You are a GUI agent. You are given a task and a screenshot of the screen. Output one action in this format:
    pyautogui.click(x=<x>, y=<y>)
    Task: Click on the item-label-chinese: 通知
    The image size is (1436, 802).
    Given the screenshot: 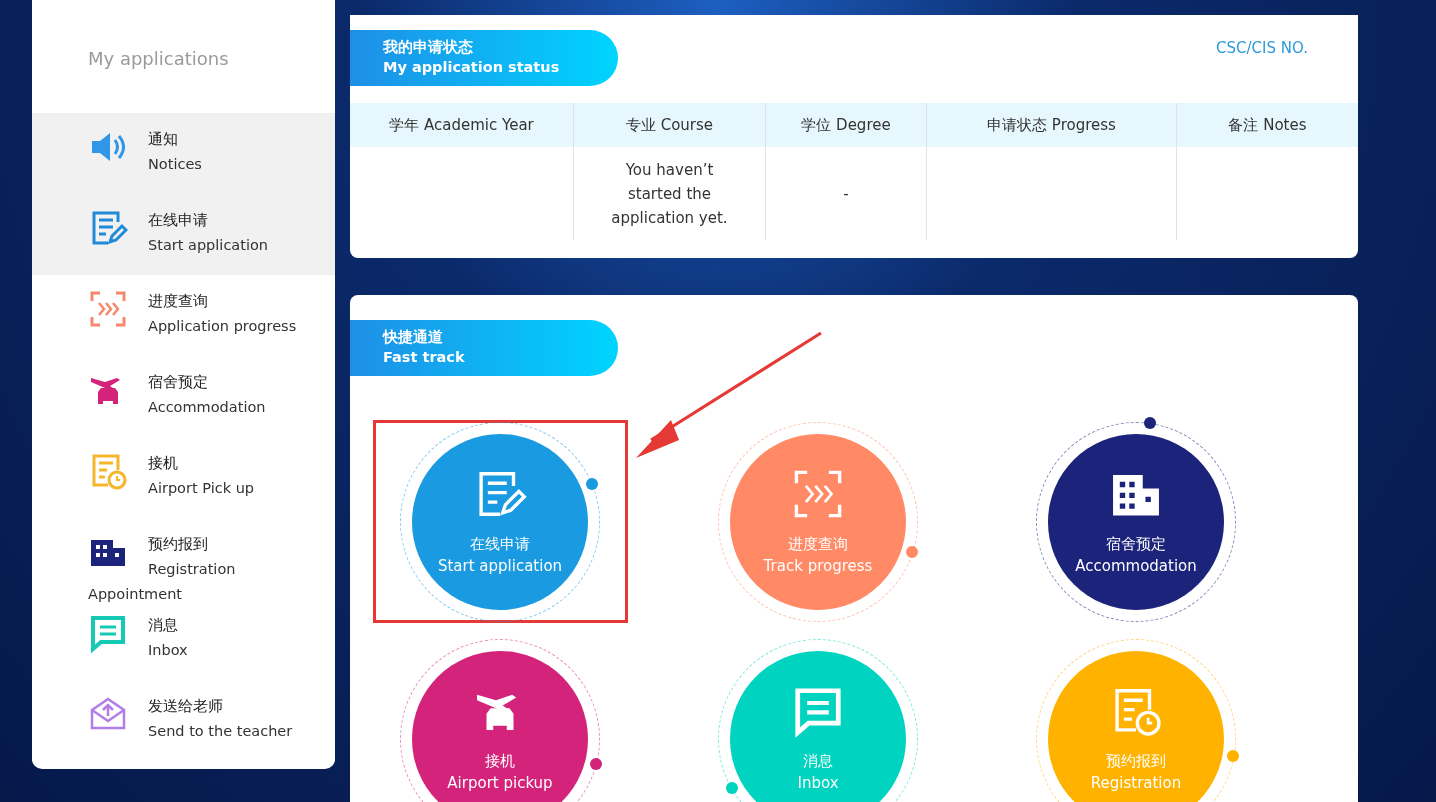 What is the action you would take?
    pyautogui.click(x=163, y=139)
    